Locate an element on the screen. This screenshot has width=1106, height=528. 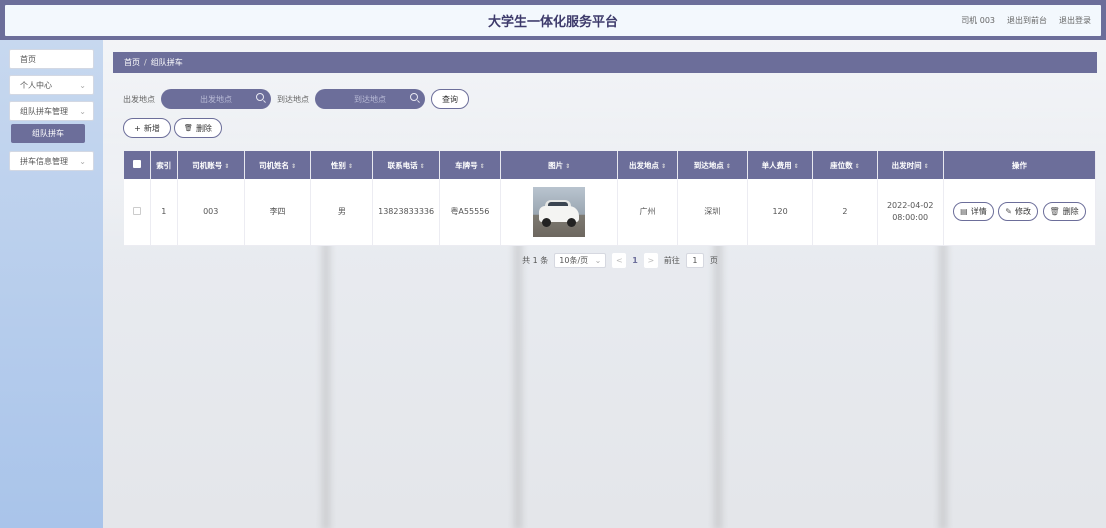
column-header: 司机账号 ⇕ is located at coordinates (211, 165).